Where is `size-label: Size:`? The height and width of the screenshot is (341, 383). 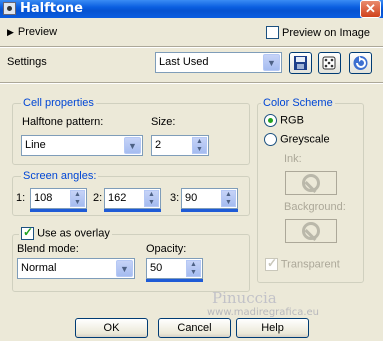
size-label: Size: is located at coordinates (163, 122).